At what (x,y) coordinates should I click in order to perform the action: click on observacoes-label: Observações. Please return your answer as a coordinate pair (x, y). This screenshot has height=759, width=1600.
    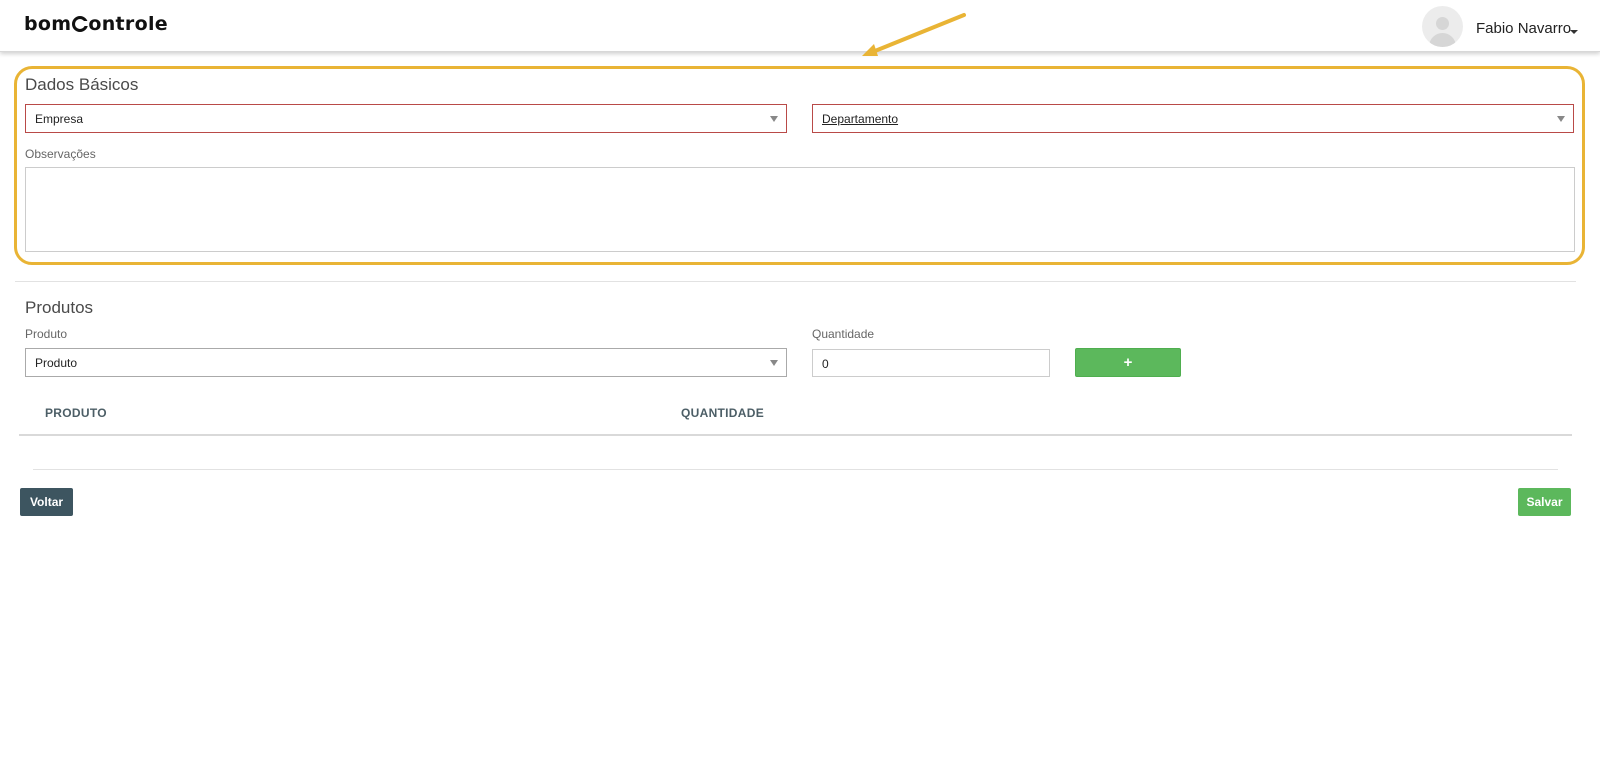
    Looking at the image, I should click on (60, 154).